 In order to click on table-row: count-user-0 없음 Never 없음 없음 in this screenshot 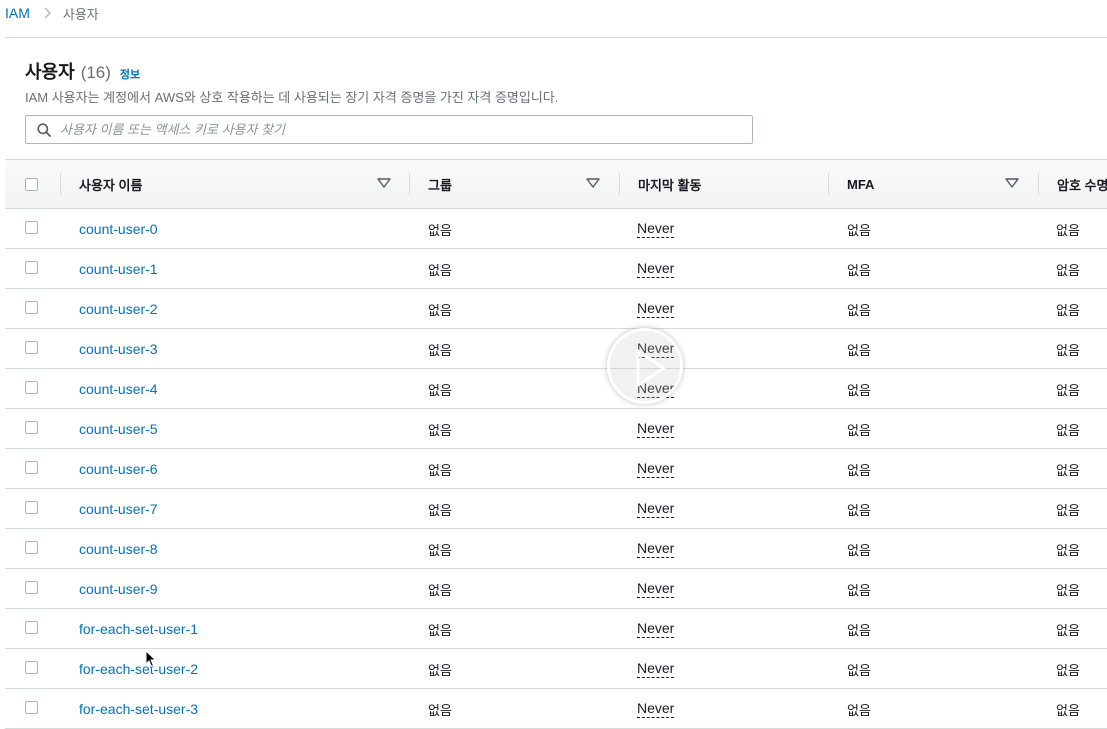, I will do `click(556, 229)`.